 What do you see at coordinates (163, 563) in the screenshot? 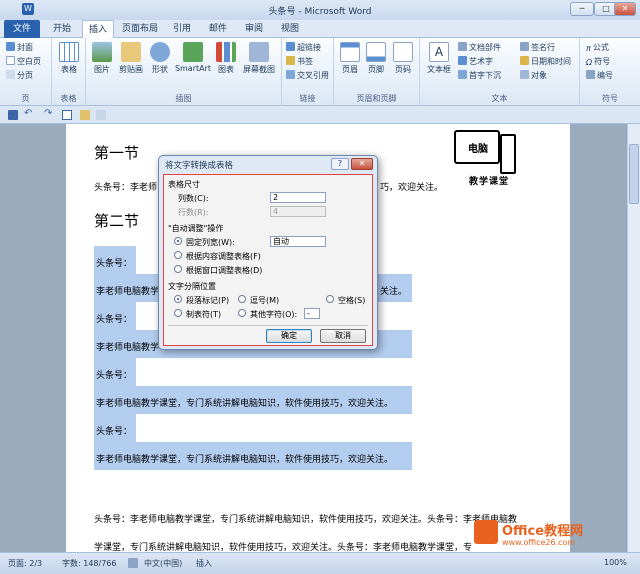
I see `language-indicator: 中文(中国)` at bounding box center [163, 563].